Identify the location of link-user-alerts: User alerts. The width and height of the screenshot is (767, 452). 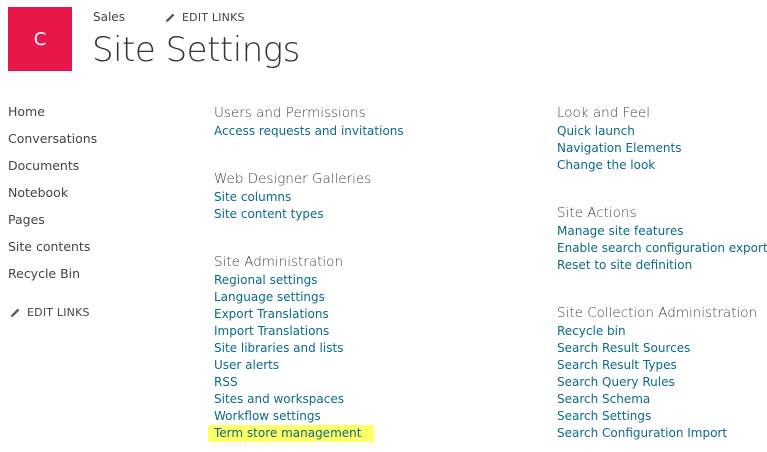
(309, 365).